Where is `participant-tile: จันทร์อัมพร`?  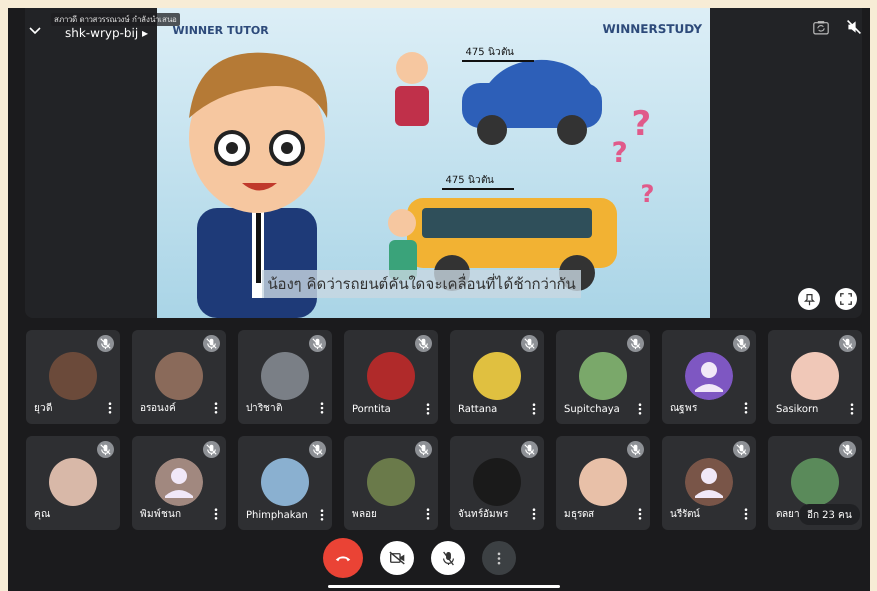
participant-tile: จันทร์อัมพร is located at coordinates (497, 483).